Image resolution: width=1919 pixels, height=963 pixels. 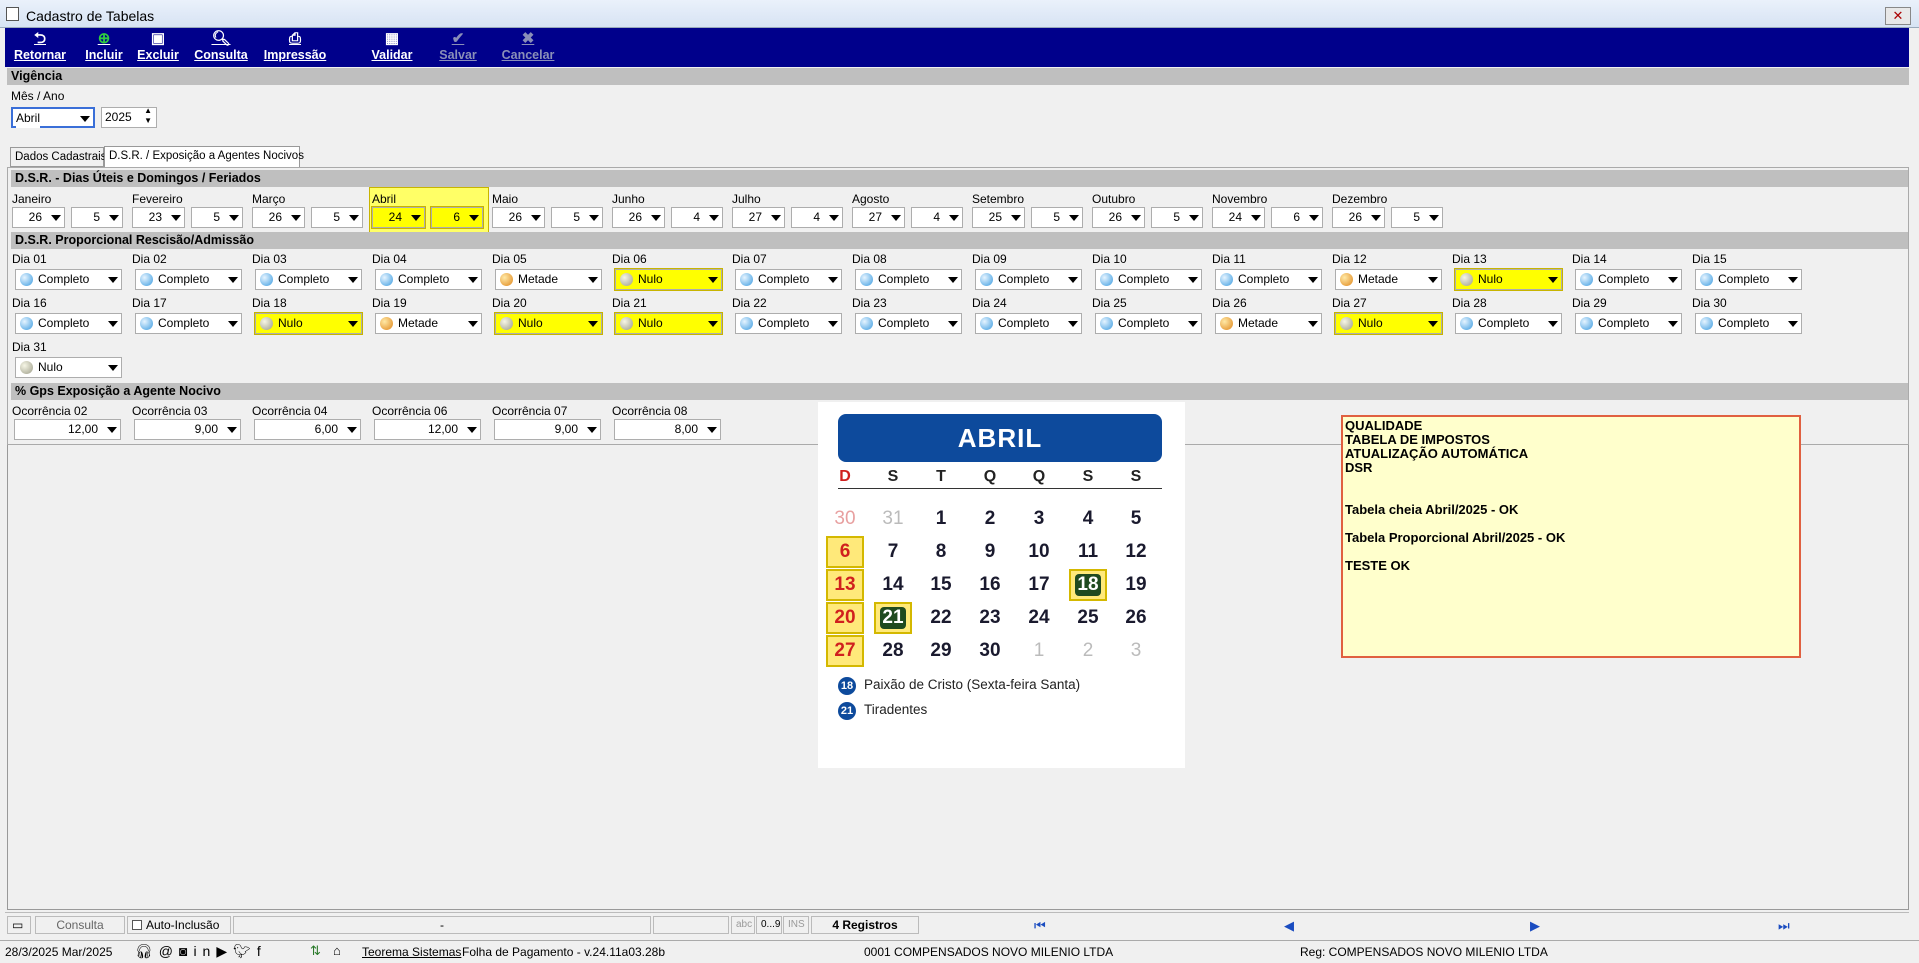 I want to click on excluir-label: Excluir, so click(x=158, y=55).